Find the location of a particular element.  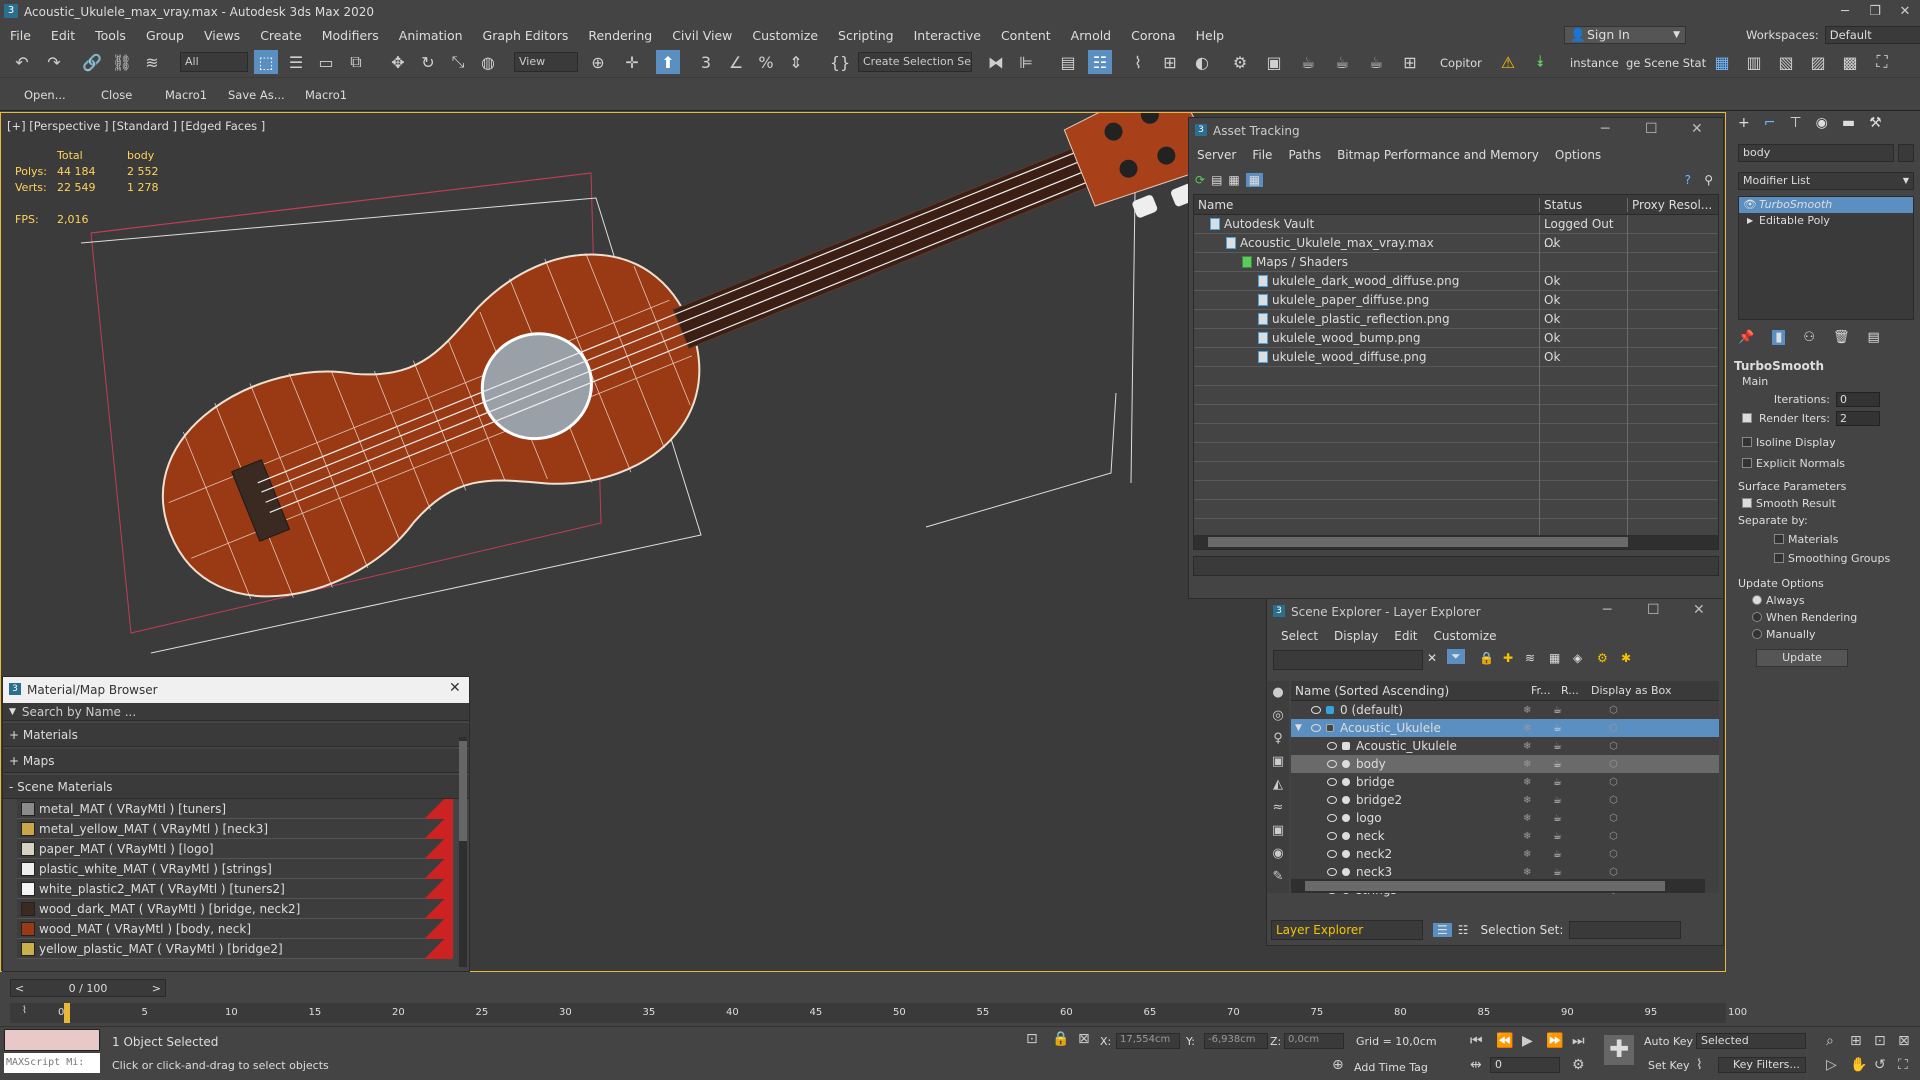

menu-customize: Customize is located at coordinates (785, 35).